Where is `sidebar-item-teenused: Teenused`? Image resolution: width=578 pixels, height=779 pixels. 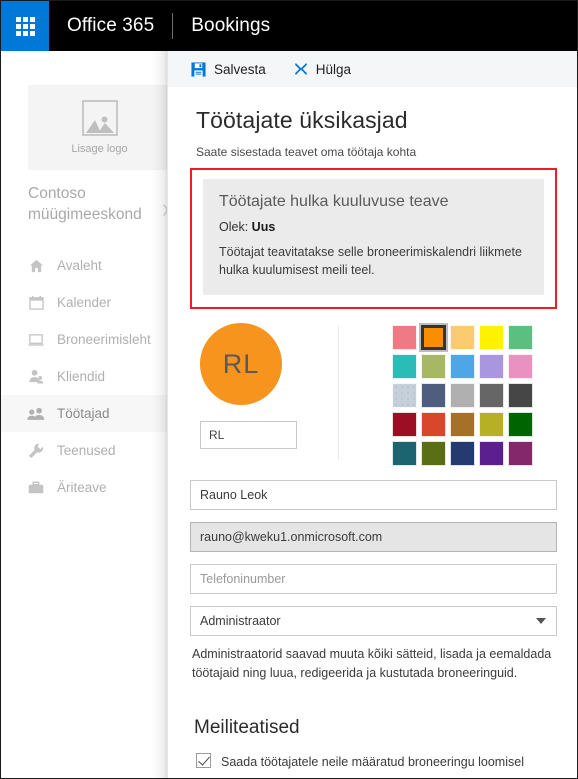 sidebar-item-teenused: Teenused is located at coordinates (86, 450).